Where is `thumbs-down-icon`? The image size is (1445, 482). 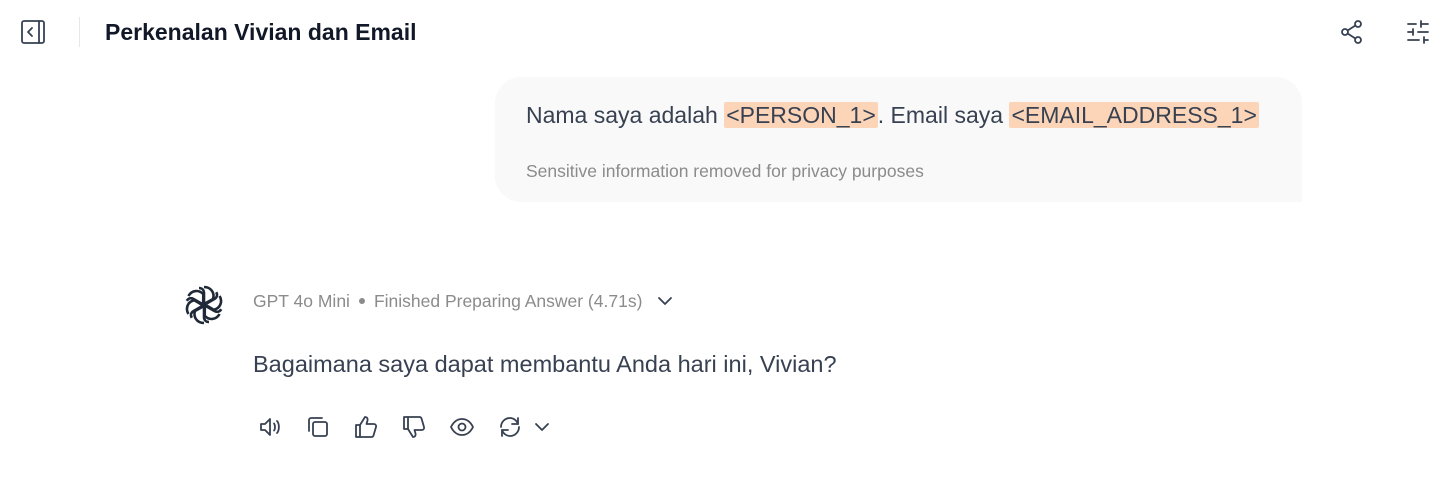 thumbs-down-icon is located at coordinates (414, 427).